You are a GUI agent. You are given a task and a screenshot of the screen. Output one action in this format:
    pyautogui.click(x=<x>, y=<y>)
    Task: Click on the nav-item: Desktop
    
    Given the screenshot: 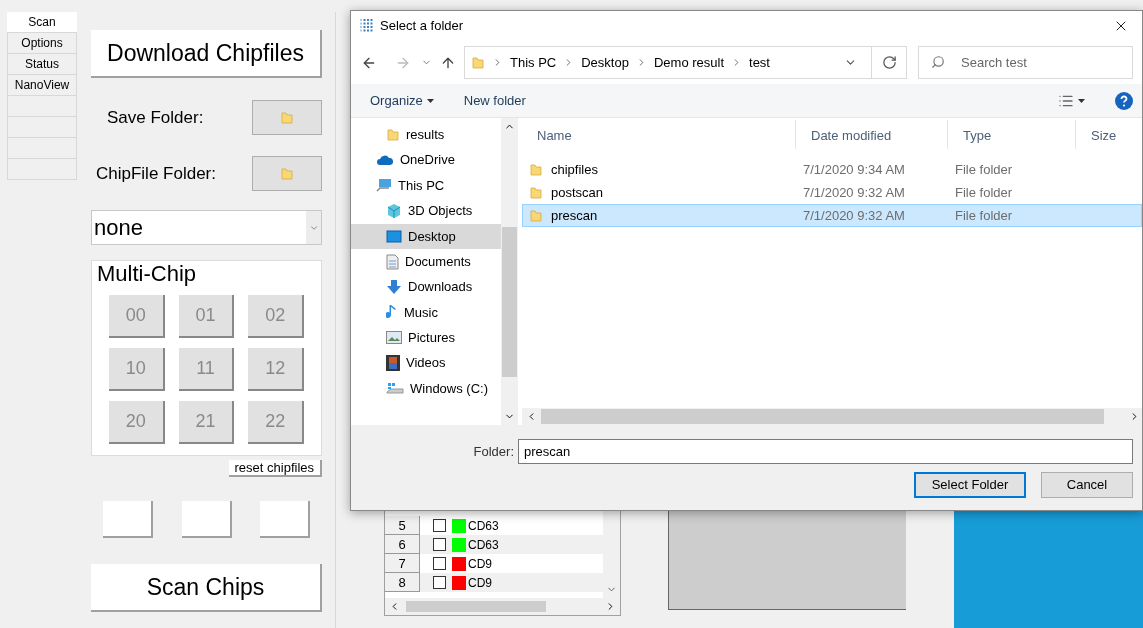 What is the action you would take?
    pyautogui.click(x=426, y=236)
    